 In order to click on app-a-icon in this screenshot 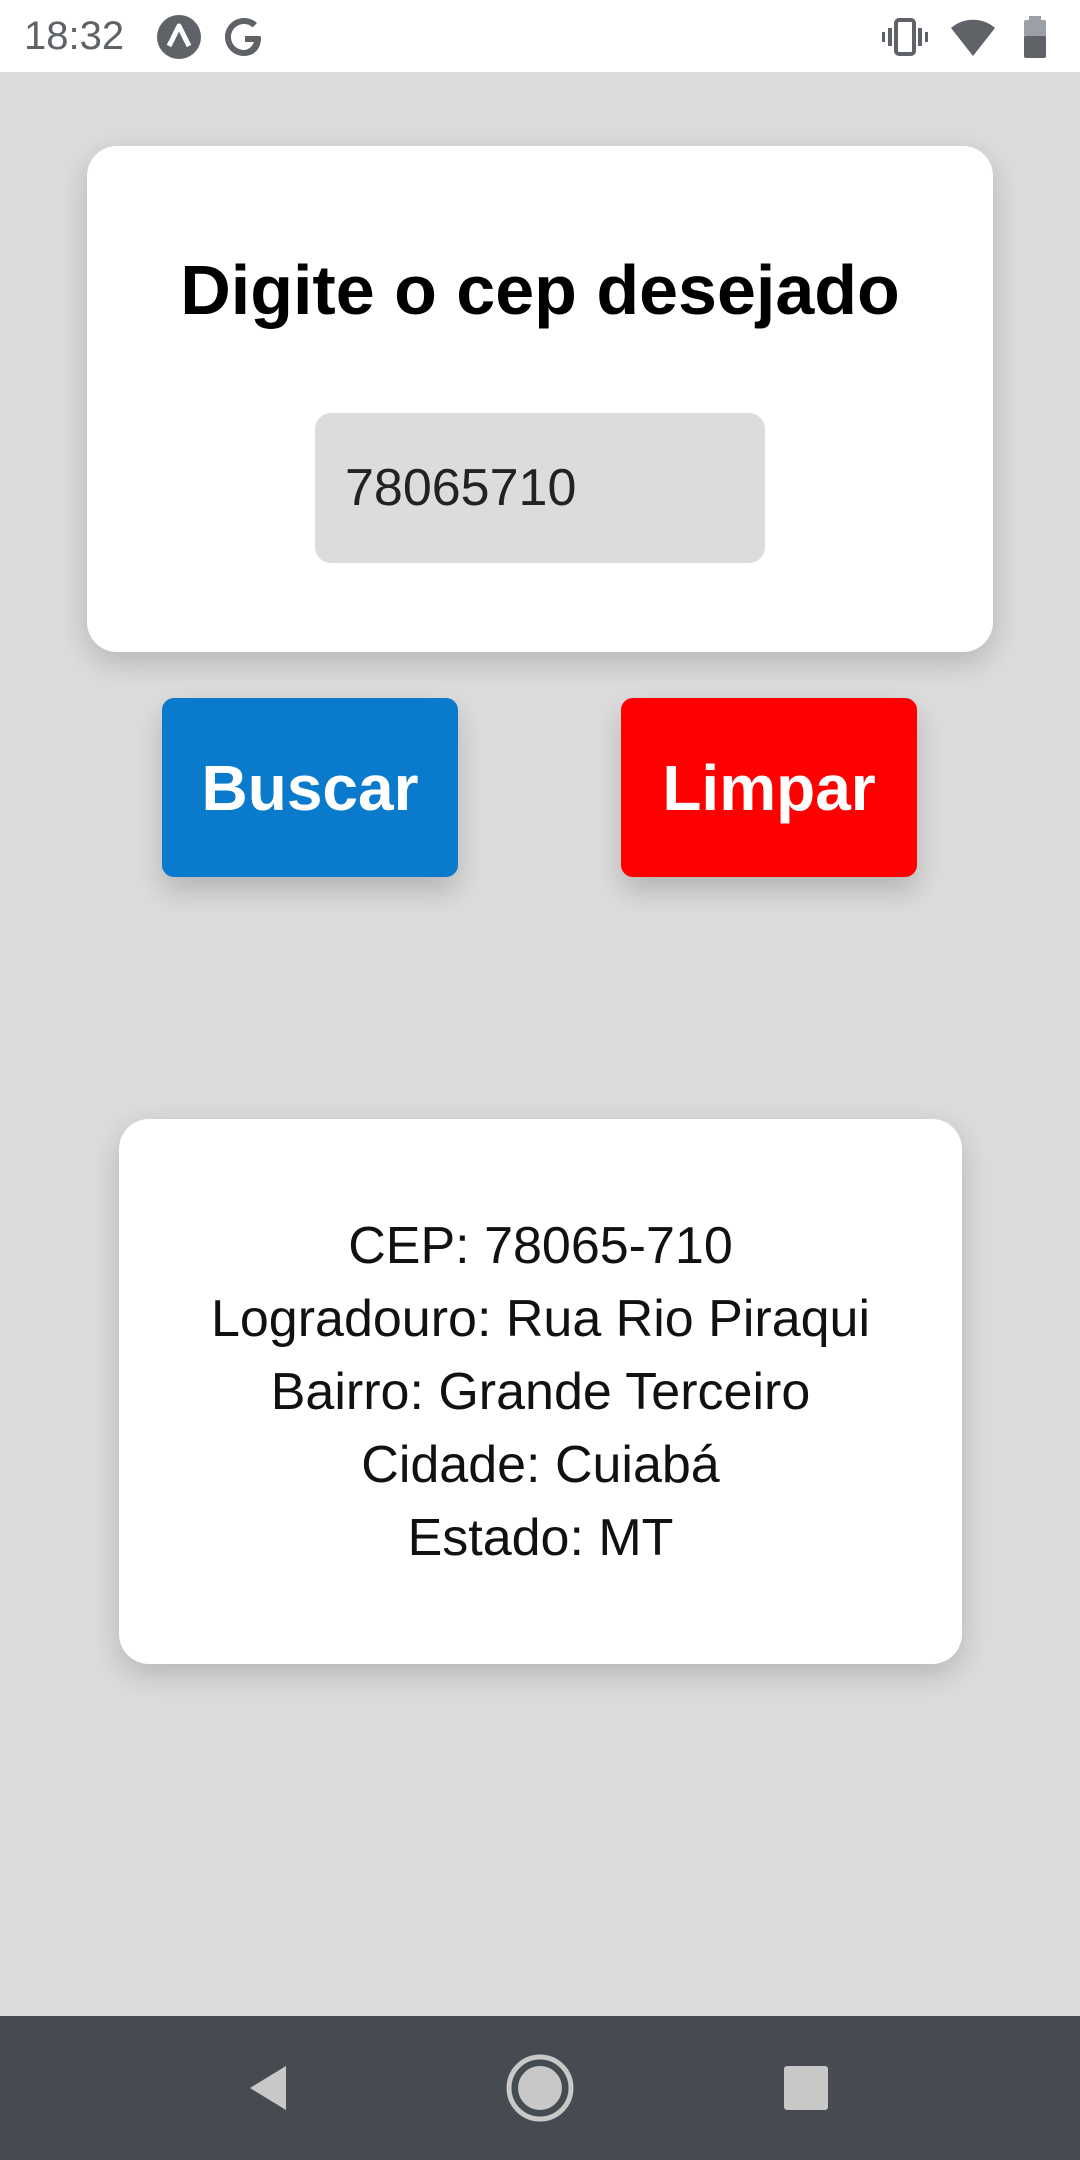, I will do `click(179, 37)`.